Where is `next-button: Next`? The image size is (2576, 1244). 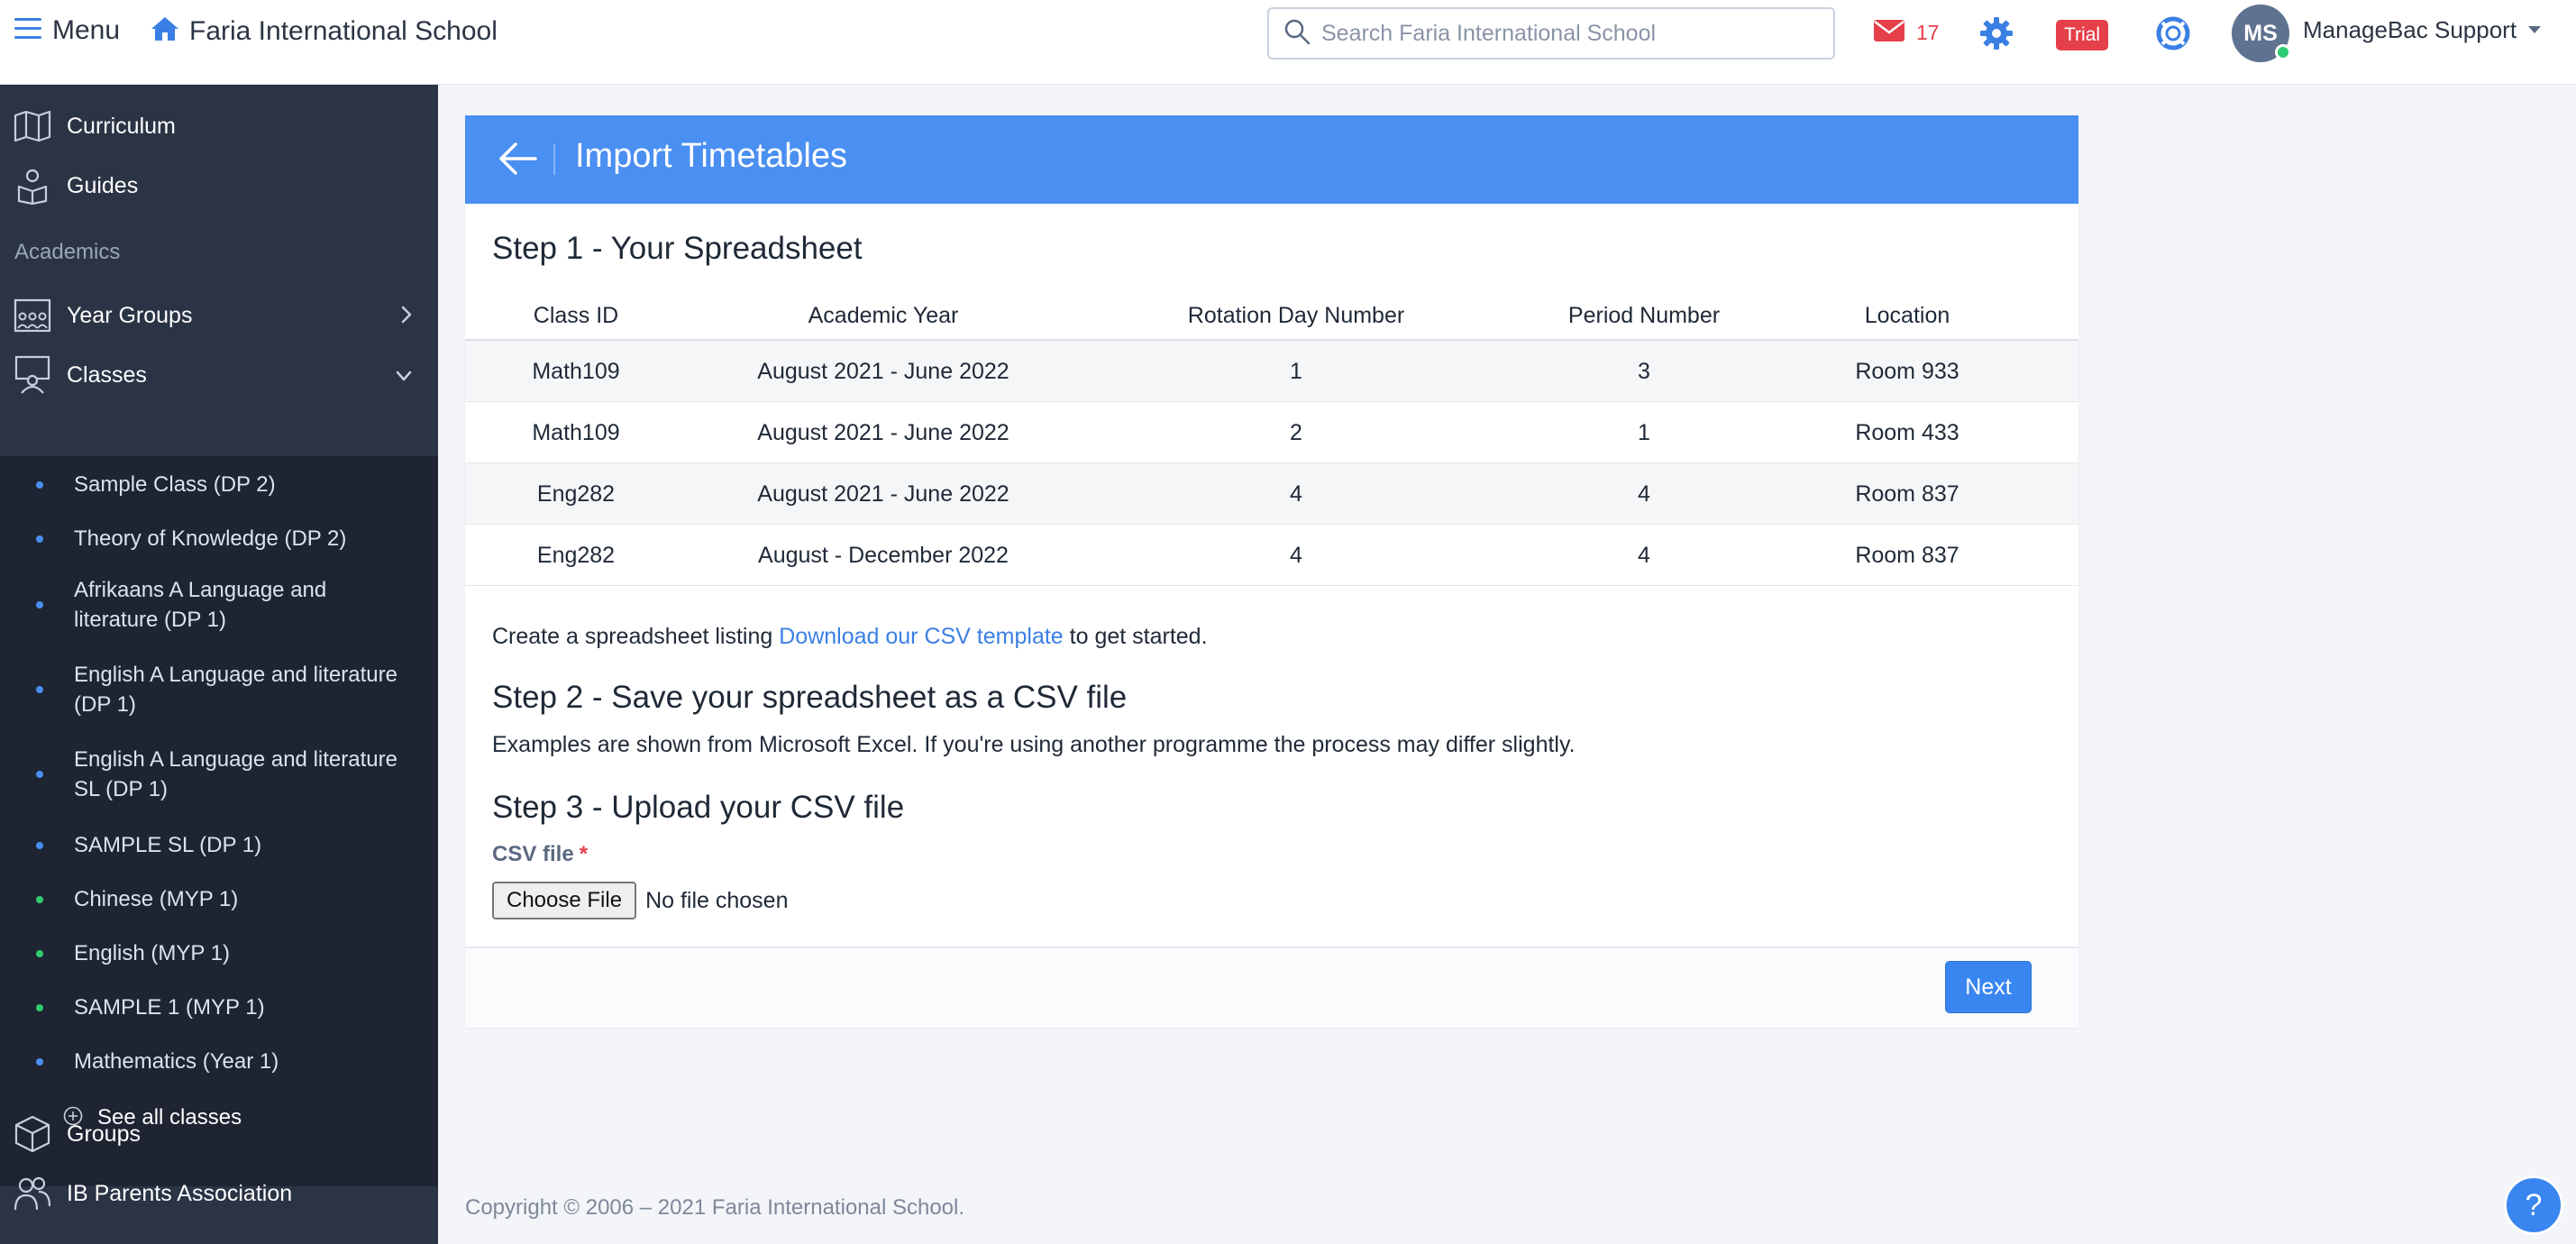 next-button: Next is located at coordinates (1989, 987).